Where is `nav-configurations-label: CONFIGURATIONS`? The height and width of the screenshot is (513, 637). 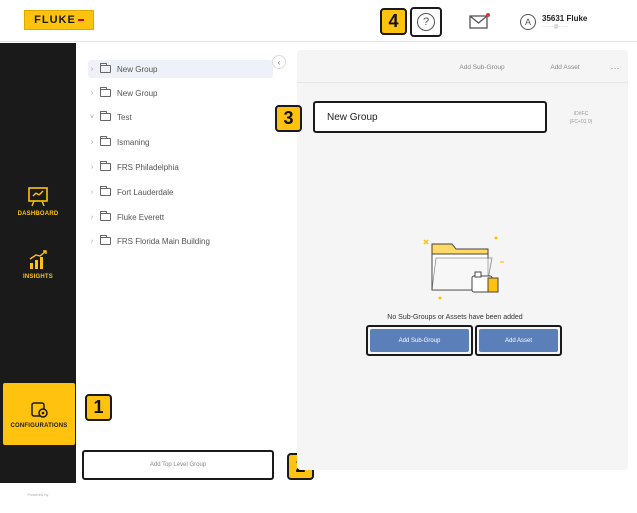 nav-configurations-label: CONFIGURATIONS is located at coordinates (39, 425).